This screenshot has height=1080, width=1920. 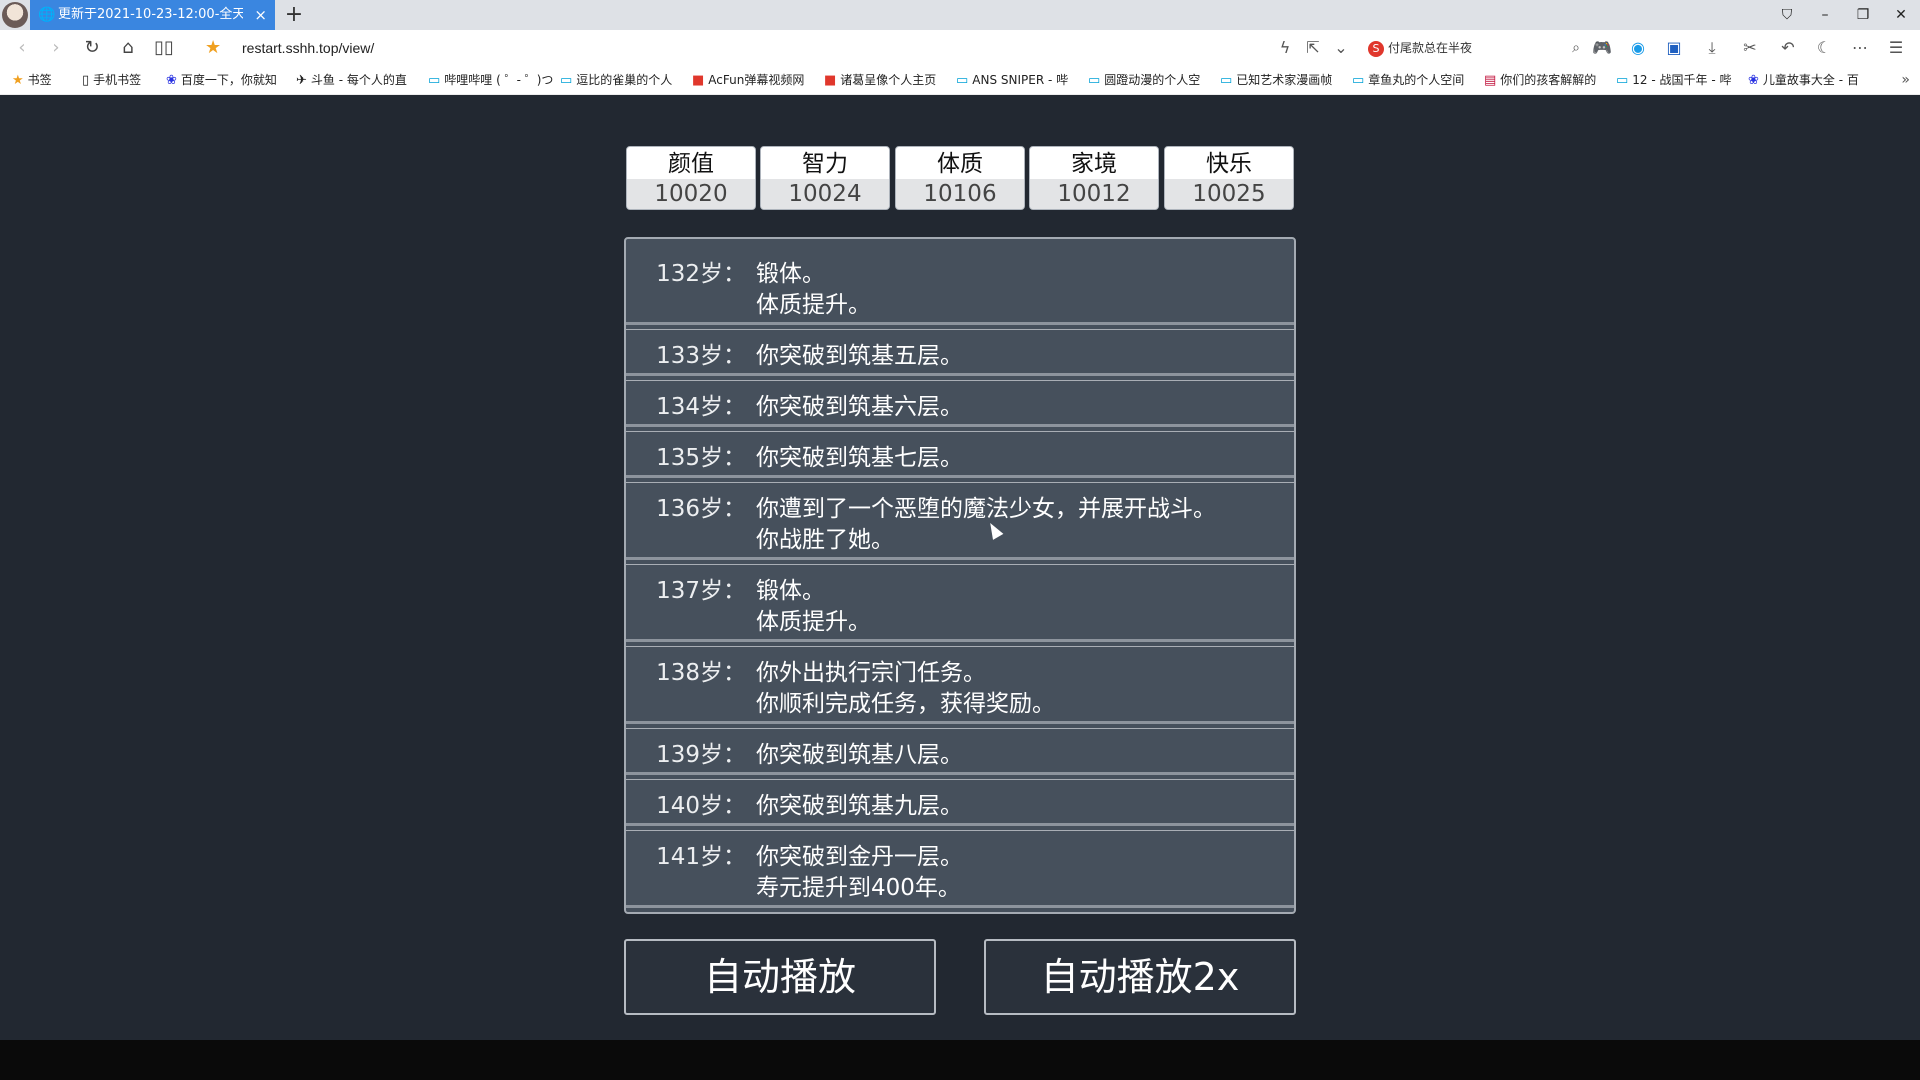 What do you see at coordinates (1901, 15) in the screenshot?
I see `close-window-button: ✕` at bounding box center [1901, 15].